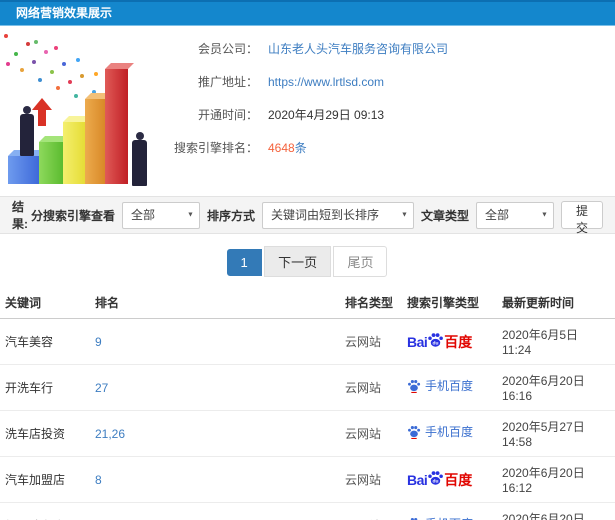 This screenshot has width=615, height=520. What do you see at coordinates (24, 170) in the screenshot?
I see `illustration-bar-blue` at bounding box center [24, 170].